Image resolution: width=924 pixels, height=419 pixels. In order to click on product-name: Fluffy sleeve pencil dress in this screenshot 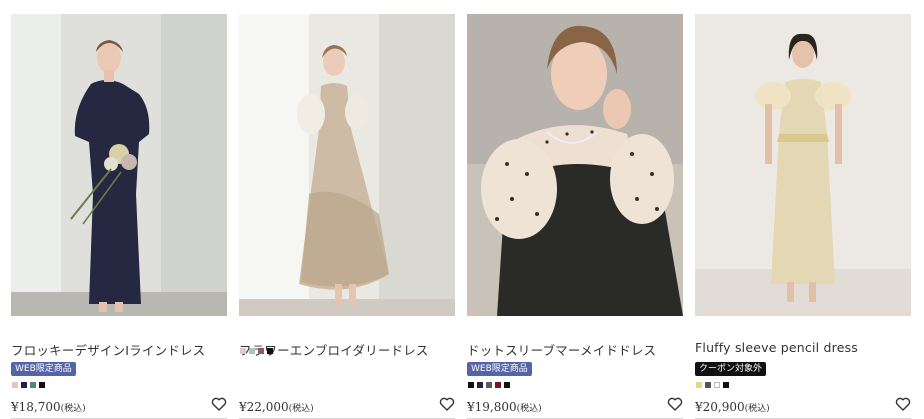, I will do `click(776, 347)`.